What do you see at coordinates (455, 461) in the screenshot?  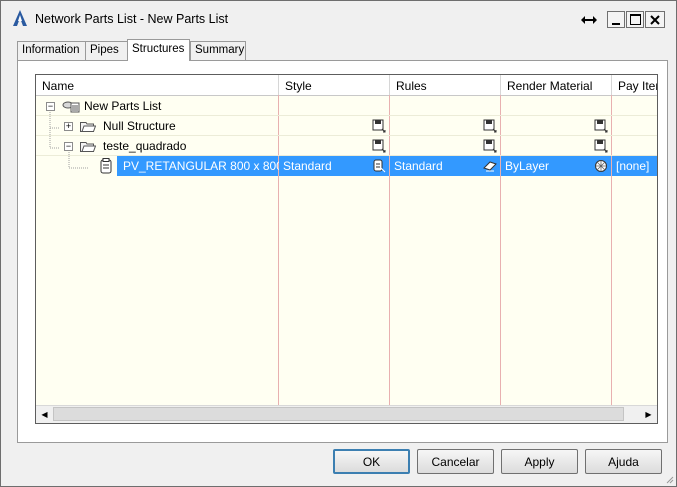 I see `cancel-button: Cancelar` at bounding box center [455, 461].